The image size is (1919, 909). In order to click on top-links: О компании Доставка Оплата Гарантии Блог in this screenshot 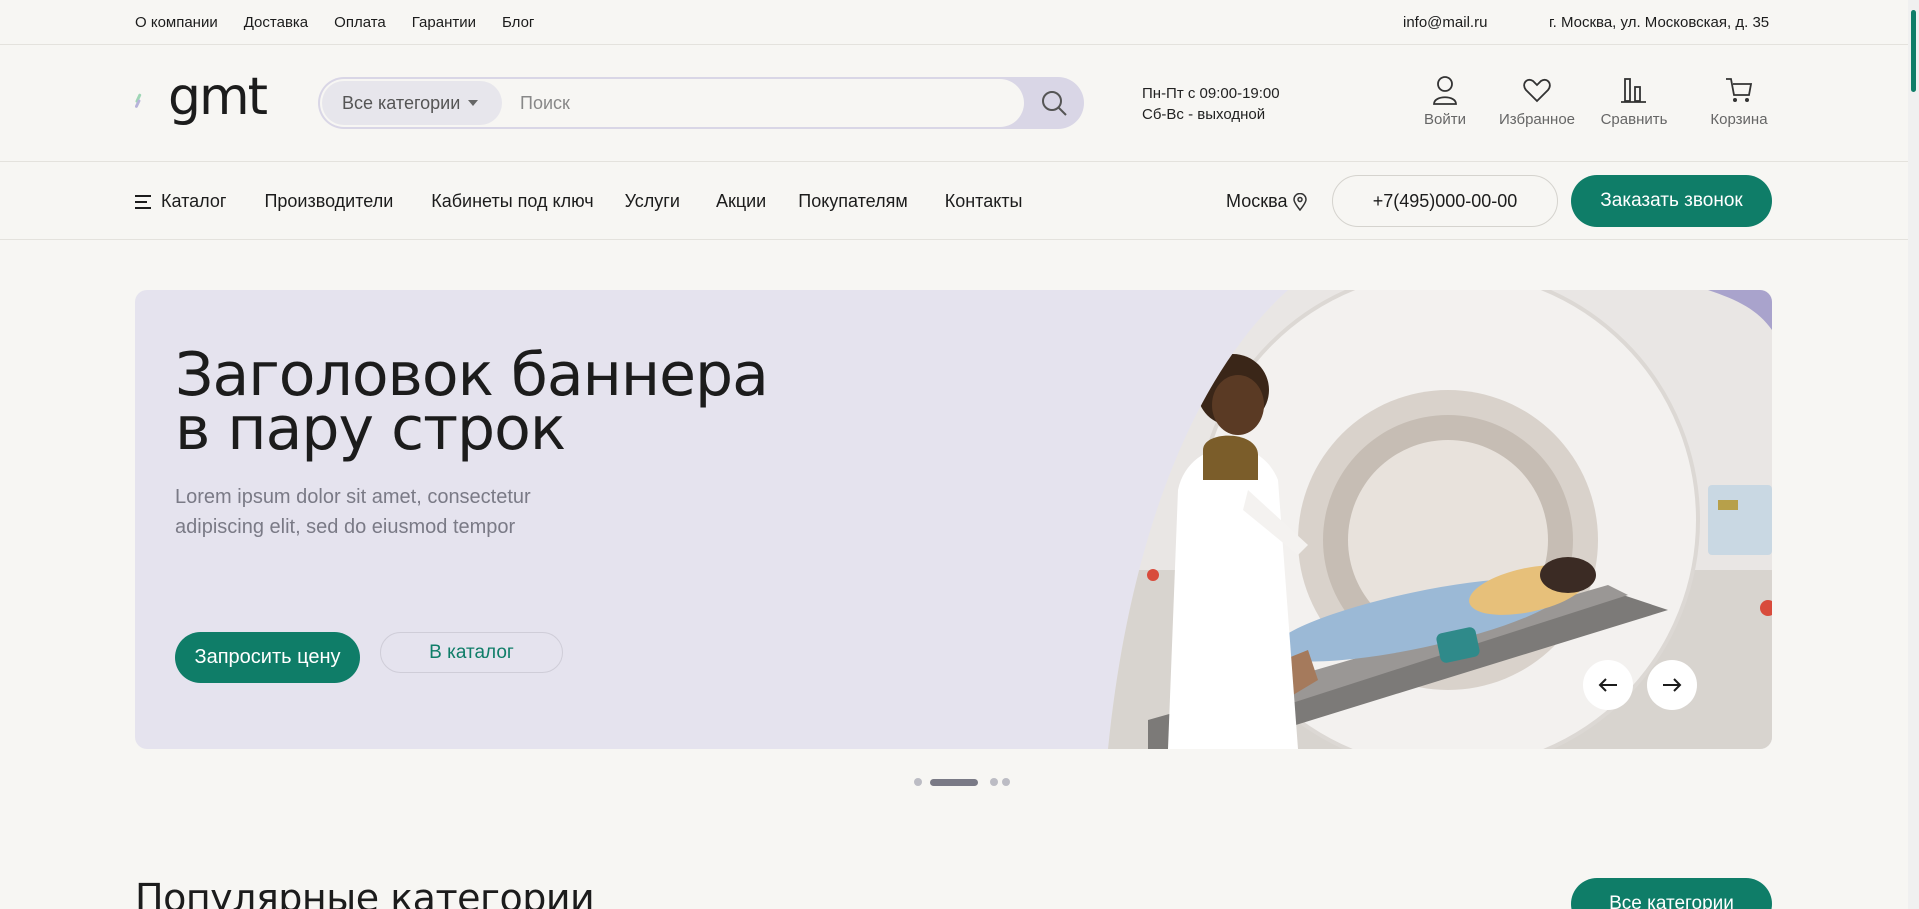, I will do `click(334, 22)`.